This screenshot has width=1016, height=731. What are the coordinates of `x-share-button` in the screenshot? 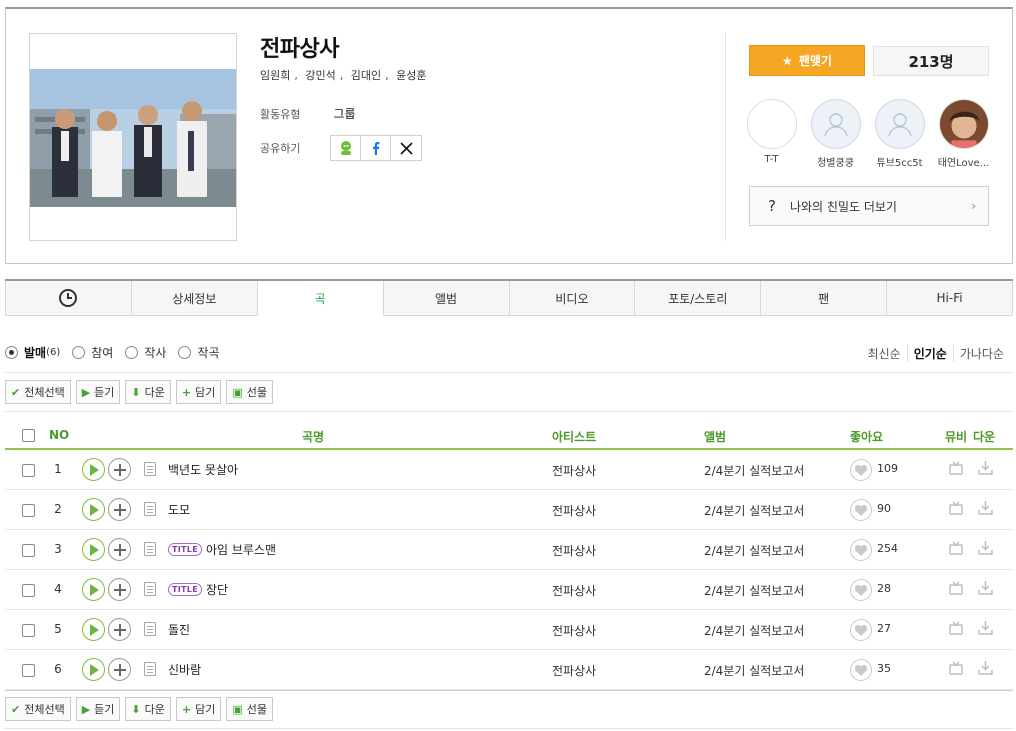 It's located at (406, 148).